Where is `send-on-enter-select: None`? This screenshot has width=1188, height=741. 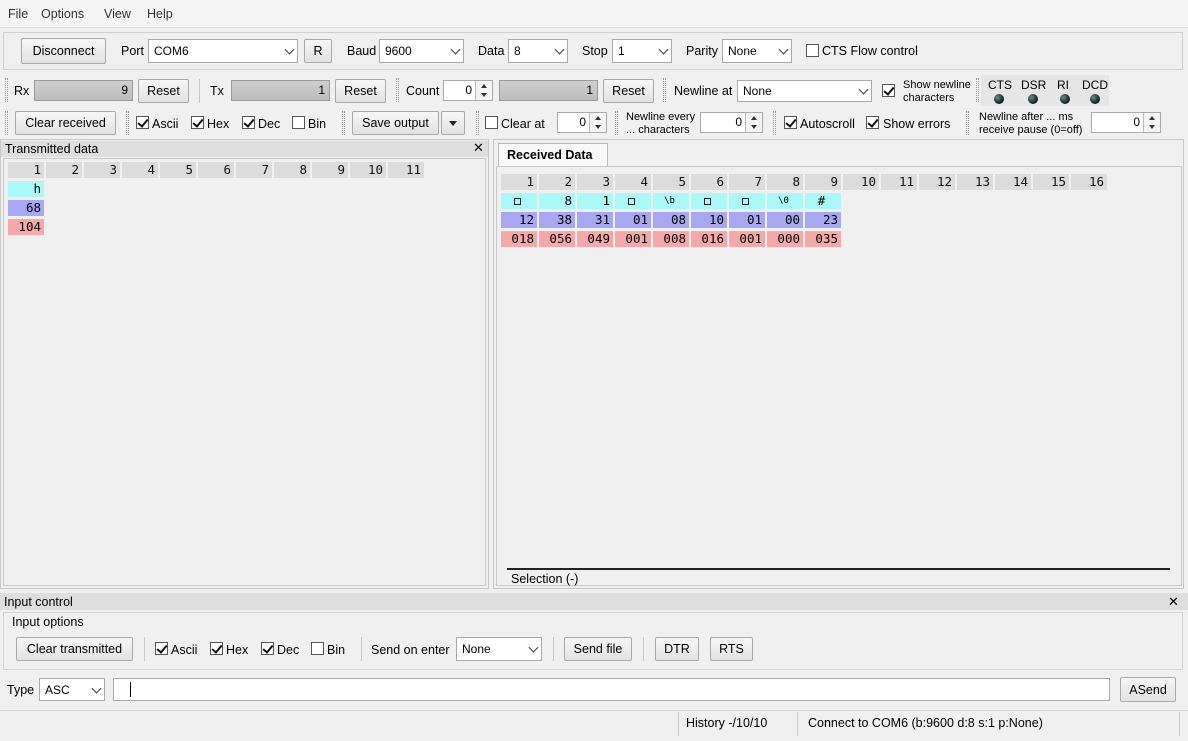 send-on-enter-select: None is located at coordinates (499, 649).